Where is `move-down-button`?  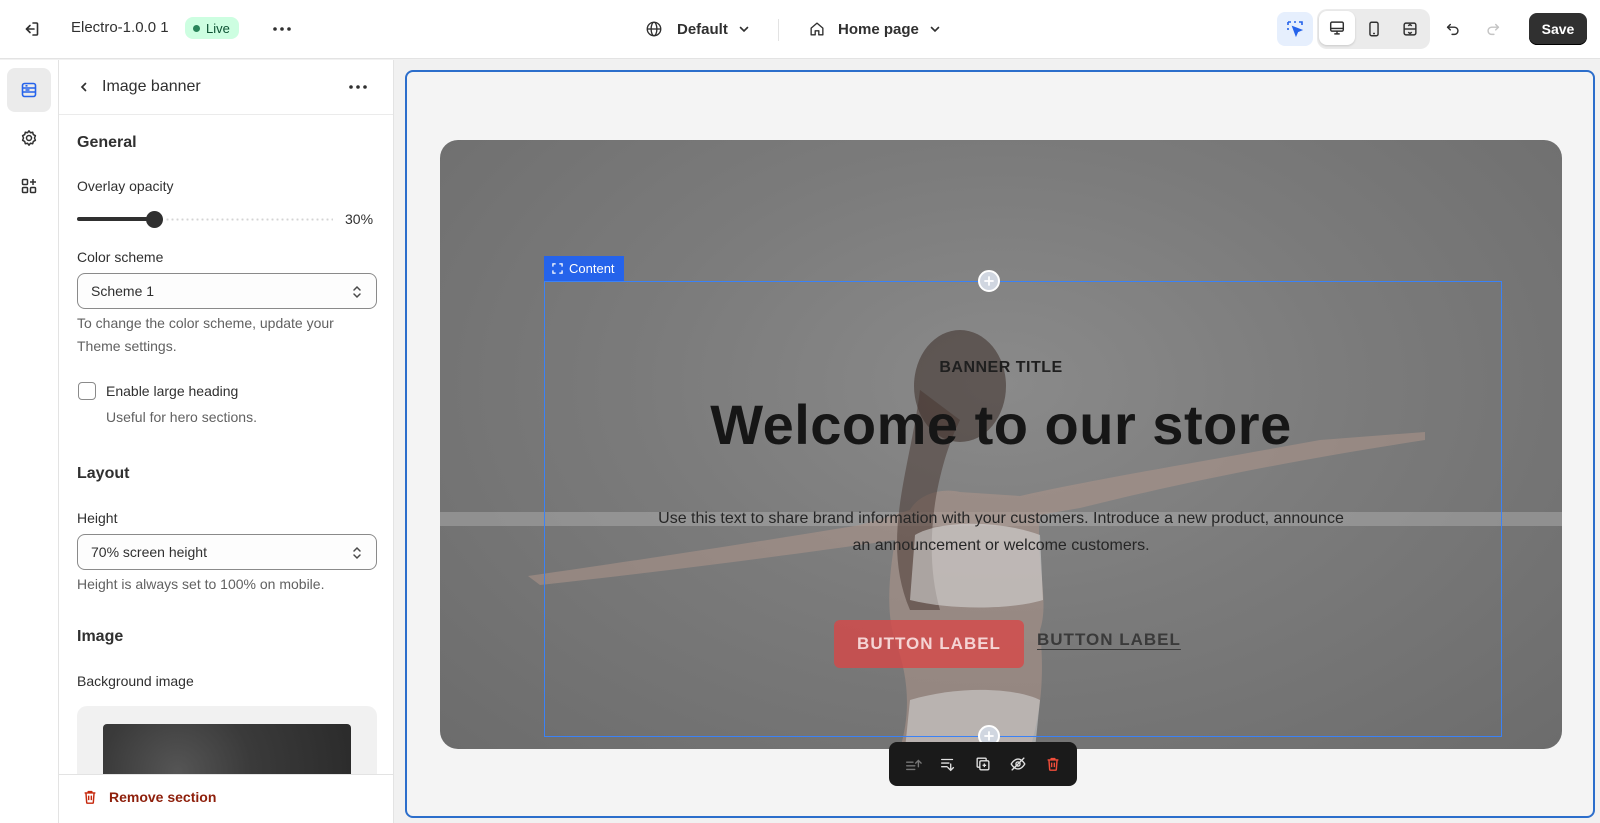
move-down-button is located at coordinates (948, 764).